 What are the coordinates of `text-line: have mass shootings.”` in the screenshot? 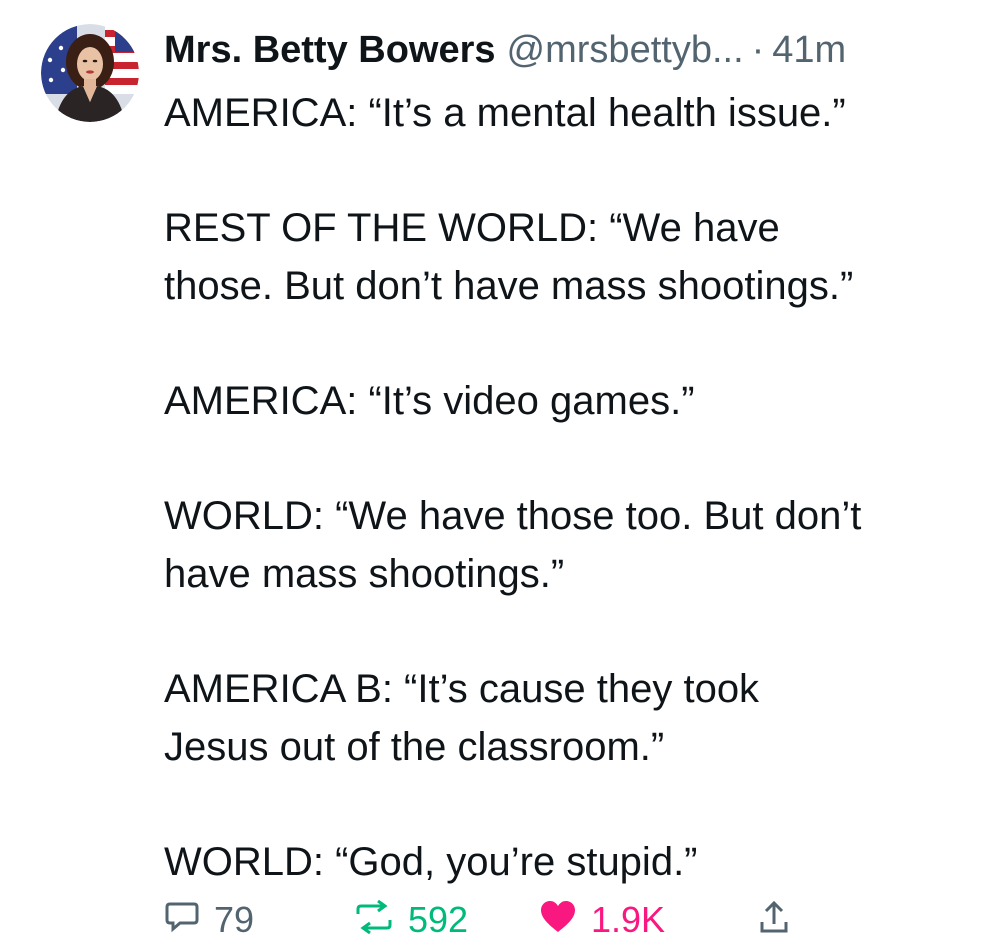 It's located at (364, 574).